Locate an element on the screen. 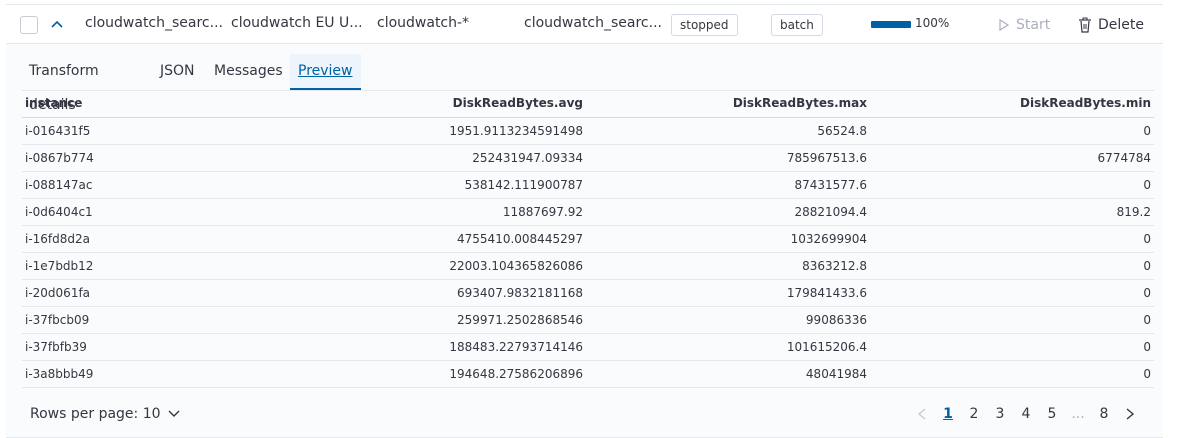 The image size is (1185, 438). table-cell: i-0867b774 is located at coordinates (59, 158).